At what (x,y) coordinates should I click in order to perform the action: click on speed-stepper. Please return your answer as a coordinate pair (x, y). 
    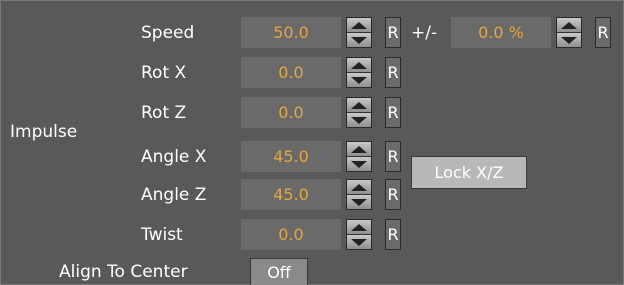
    Looking at the image, I should click on (359, 32).